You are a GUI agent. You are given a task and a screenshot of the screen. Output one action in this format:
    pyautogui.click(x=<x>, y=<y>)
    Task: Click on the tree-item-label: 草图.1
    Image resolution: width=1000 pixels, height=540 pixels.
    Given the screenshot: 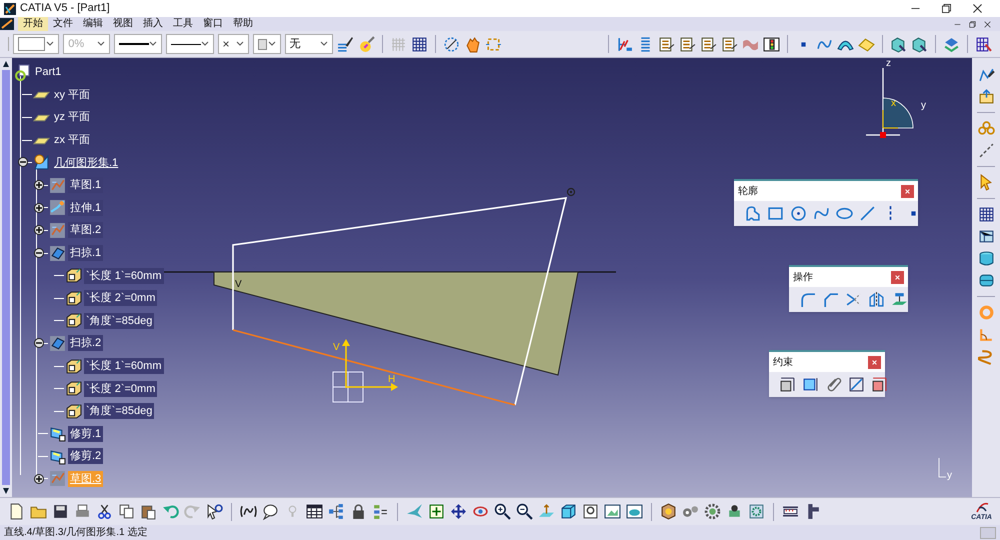 What is the action you would take?
    pyautogui.click(x=86, y=185)
    